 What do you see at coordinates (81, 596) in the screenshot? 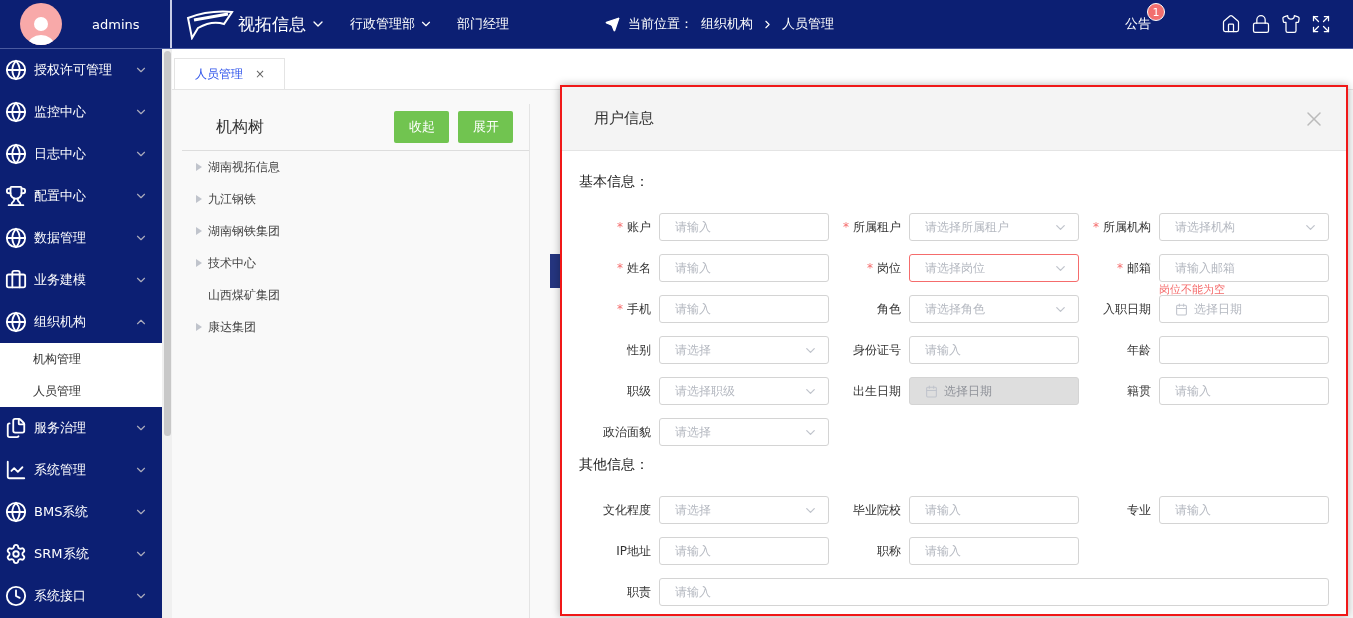
I see `sidebar-item: 系统接口` at bounding box center [81, 596].